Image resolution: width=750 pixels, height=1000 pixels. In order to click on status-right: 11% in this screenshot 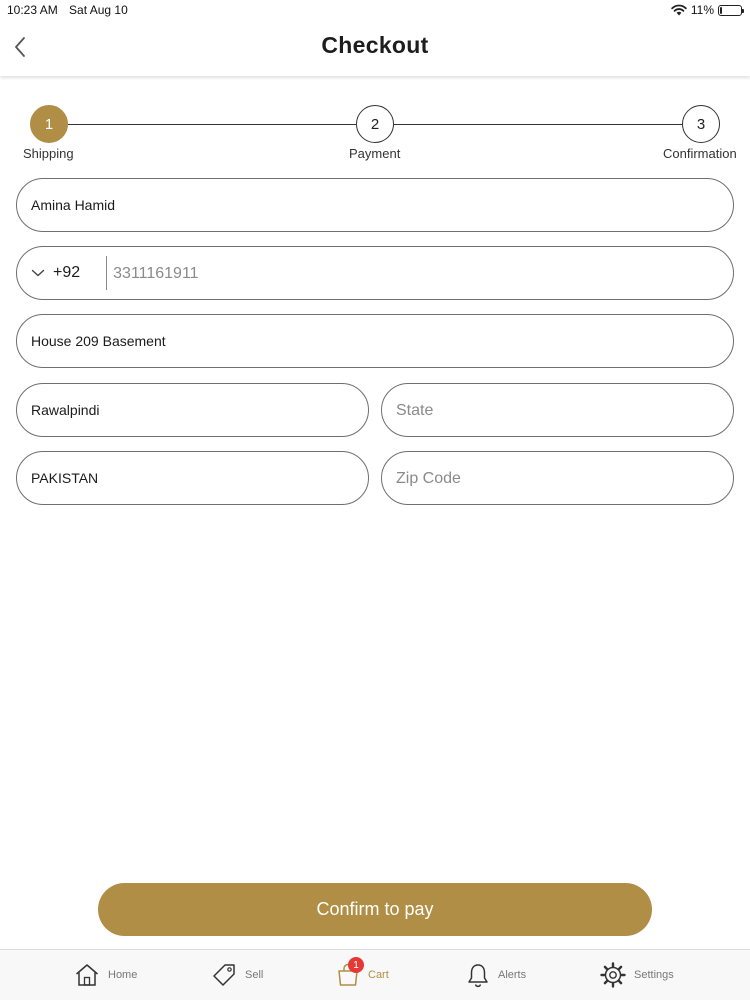, I will do `click(707, 10)`.